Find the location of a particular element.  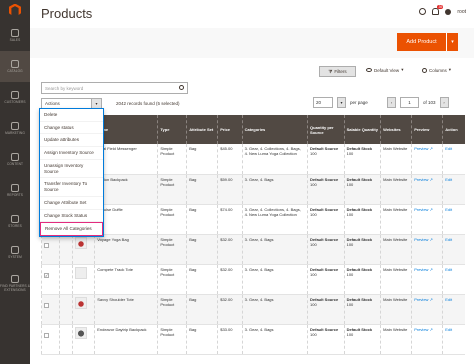

menu-item-change-attribute-set: Change Attribute Set is located at coordinates (71, 203).